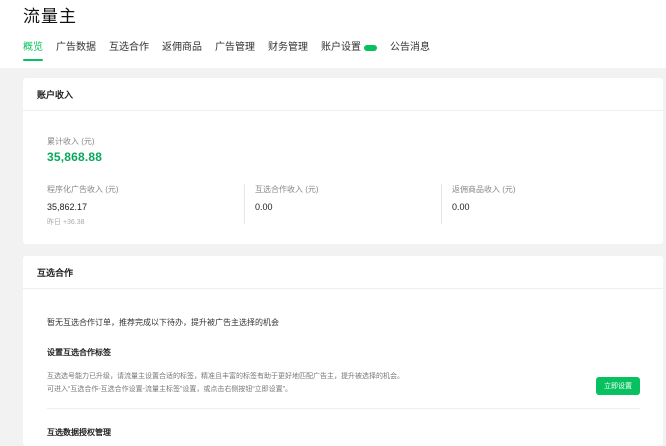 This screenshot has width=666, height=446. I want to click on empty-orders-tip: 暂无互选合作订单，推荐完成以下待办，提升被广告主选择的机会, so click(163, 322).